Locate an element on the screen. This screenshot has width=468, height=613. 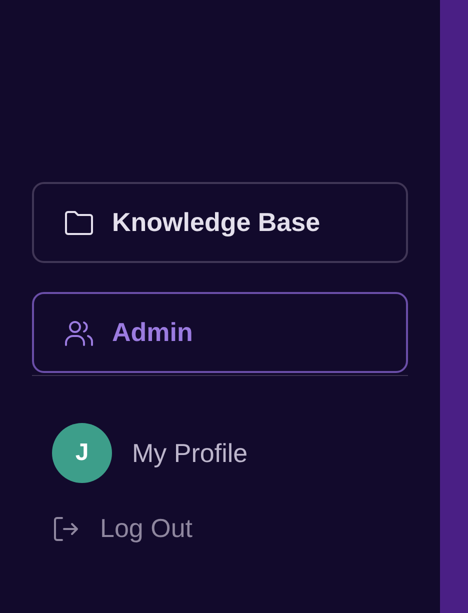
profile-link: My Profile is located at coordinates (190, 453).